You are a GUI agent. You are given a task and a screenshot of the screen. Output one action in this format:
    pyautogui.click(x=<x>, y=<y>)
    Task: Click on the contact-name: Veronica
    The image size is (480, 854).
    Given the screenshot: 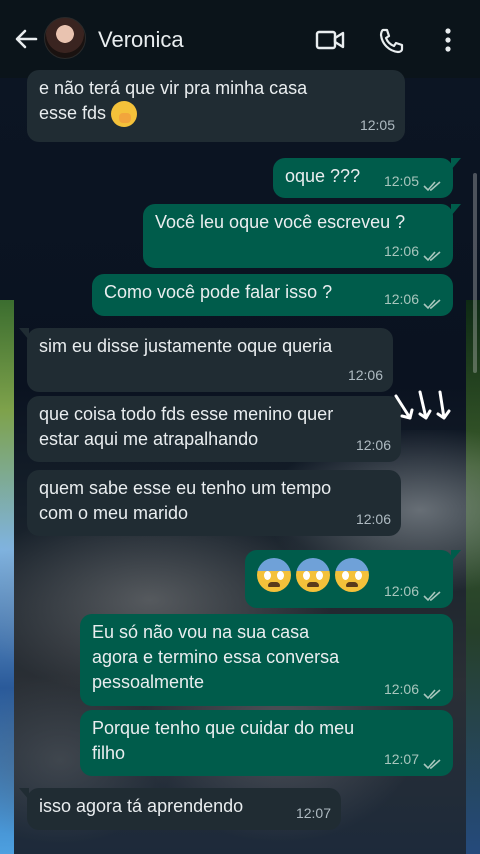 What is the action you would take?
    pyautogui.click(x=141, y=40)
    